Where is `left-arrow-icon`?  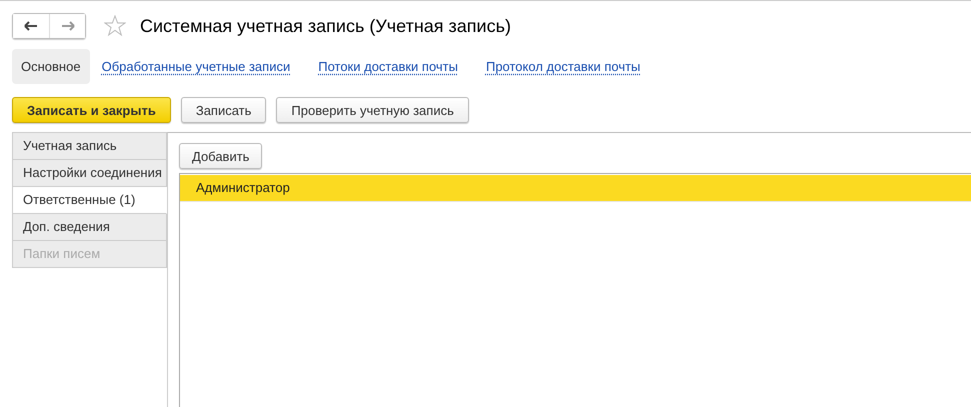 left-arrow-icon is located at coordinates (31, 26).